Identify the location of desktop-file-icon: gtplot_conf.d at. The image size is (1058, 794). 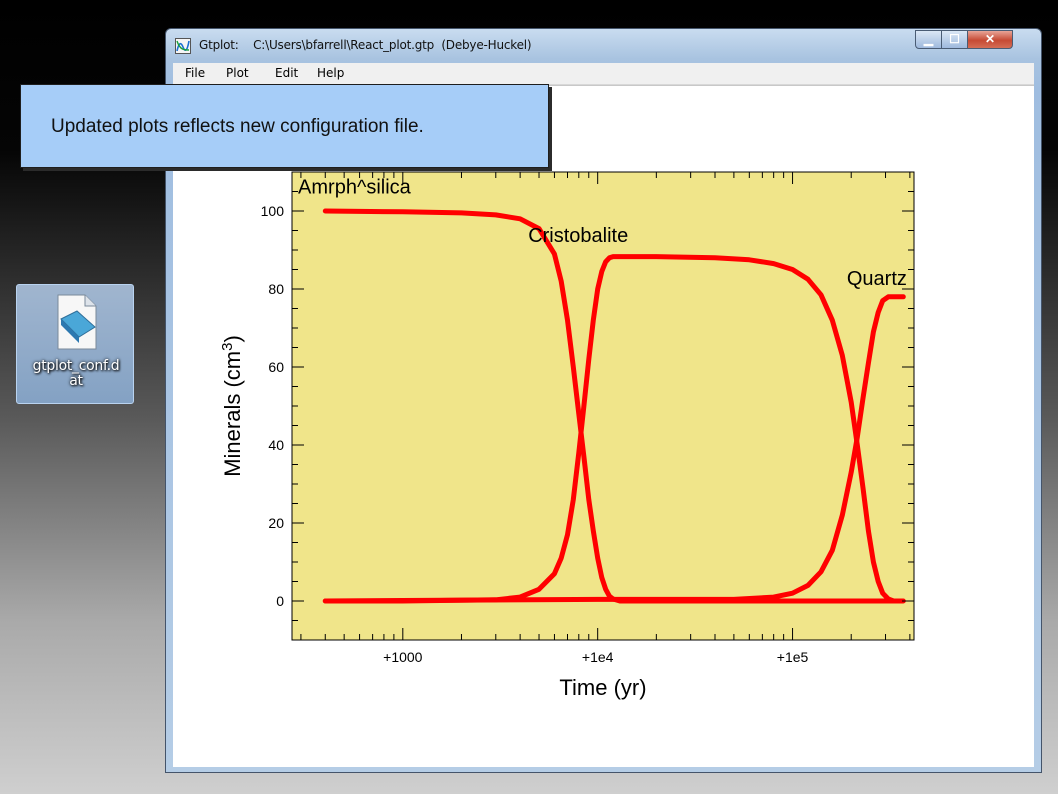
(75, 344).